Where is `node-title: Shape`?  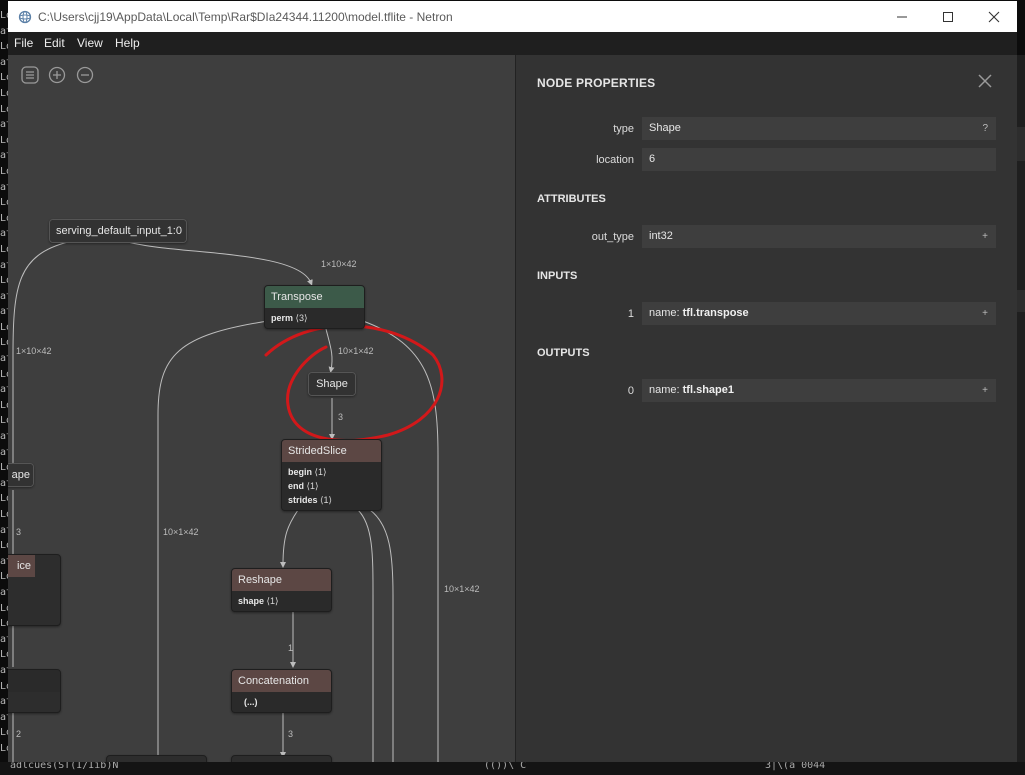
node-title: Shape is located at coordinates (332, 384).